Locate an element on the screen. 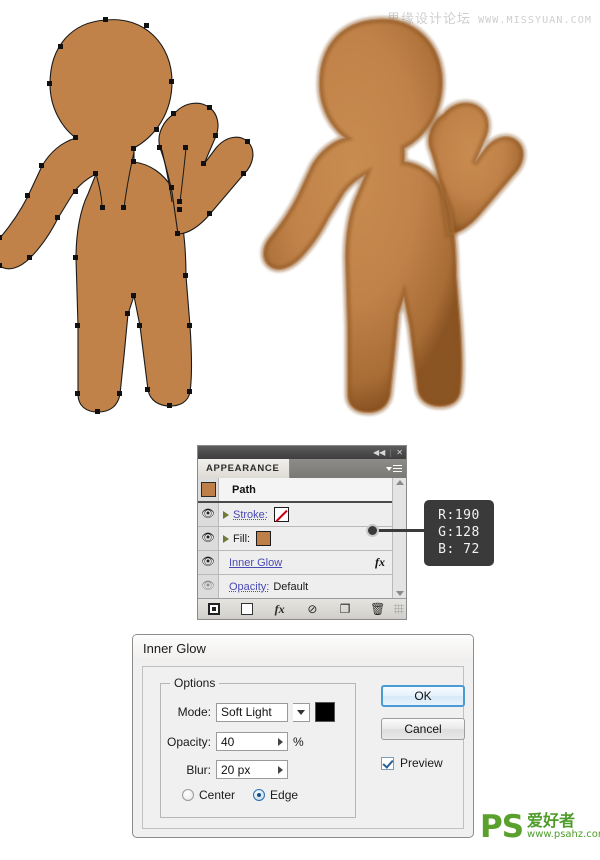 This screenshot has width=600, height=860. appearance-row-inner-glow: 👁 Inner Glow fx is located at coordinates (295, 563).